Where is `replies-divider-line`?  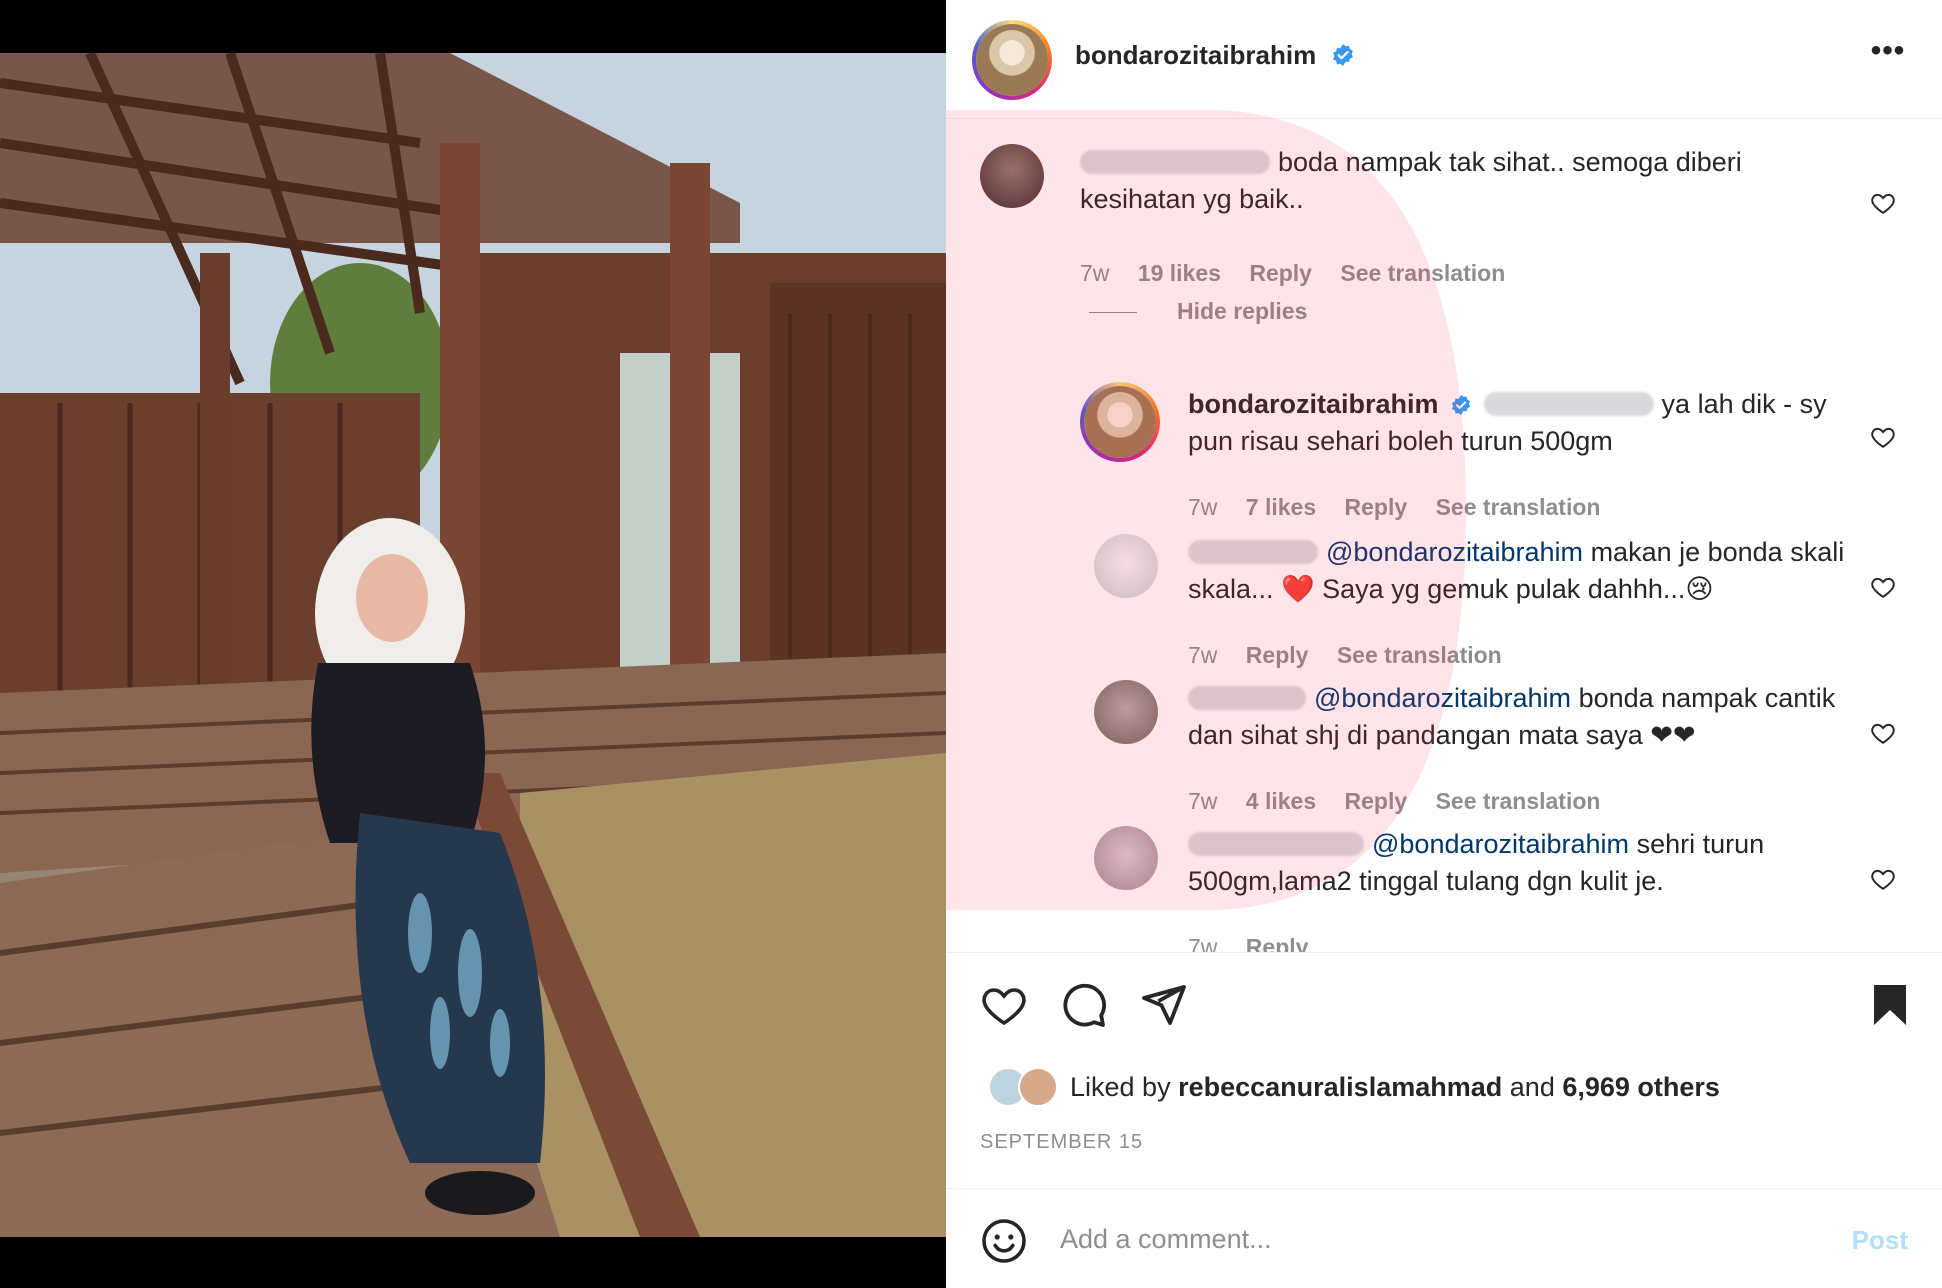
replies-divider-line is located at coordinates (1113, 313).